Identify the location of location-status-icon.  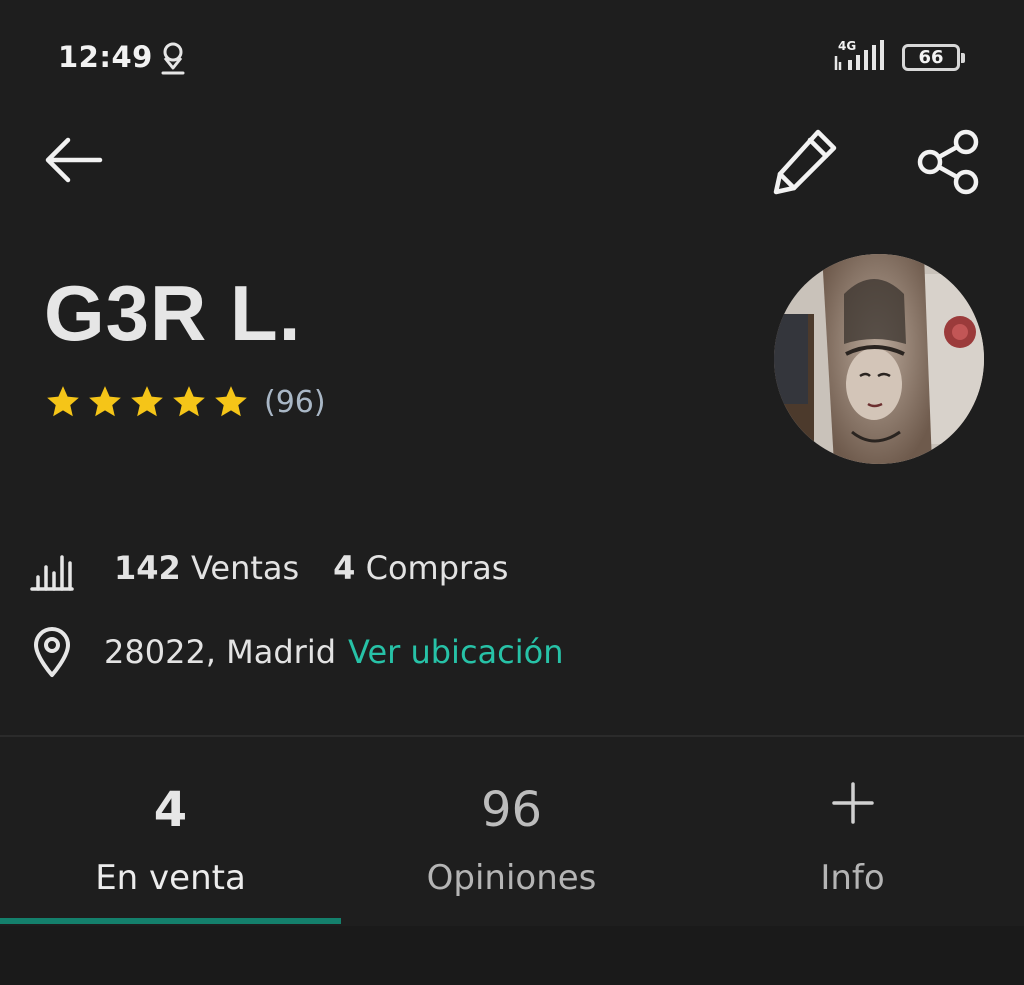
(173, 58).